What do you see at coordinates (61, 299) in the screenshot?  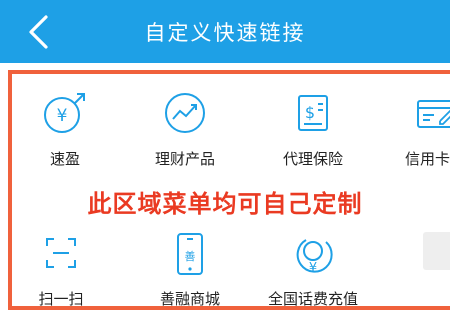 I see `shortcut-label: 扫一扫` at bounding box center [61, 299].